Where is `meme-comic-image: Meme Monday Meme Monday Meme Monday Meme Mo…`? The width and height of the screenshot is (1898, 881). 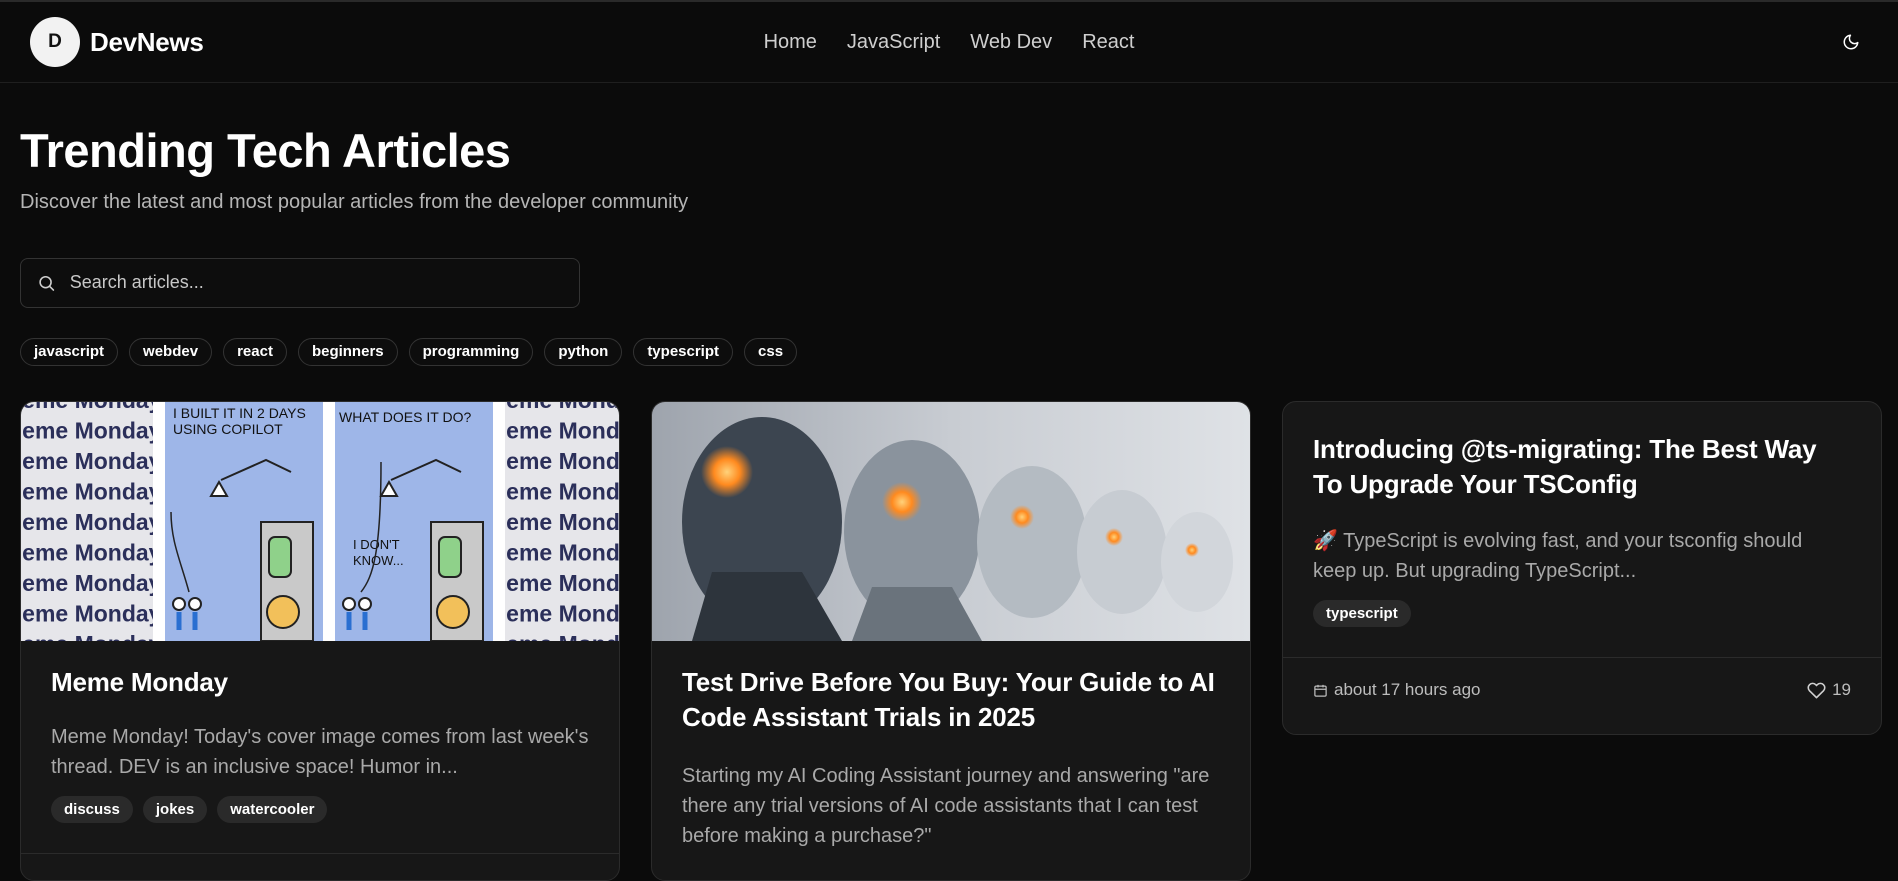
meme-comic-image: Meme Monday Meme Monday Meme Monday Meme Mo… is located at coordinates (320, 521).